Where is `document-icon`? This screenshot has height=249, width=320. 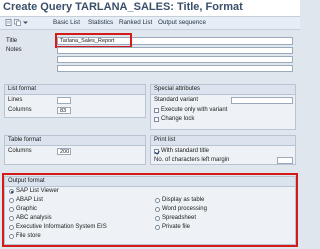
document-icon is located at coordinates (8, 22).